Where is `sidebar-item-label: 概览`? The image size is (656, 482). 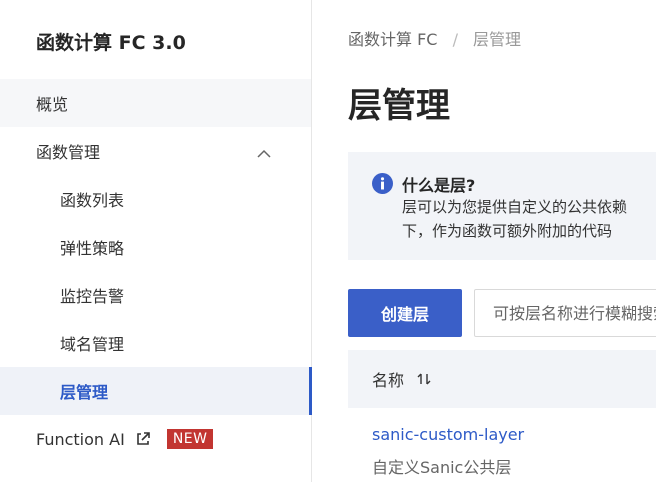 sidebar-item-label: 概览 is located at coordinates (52, 104).